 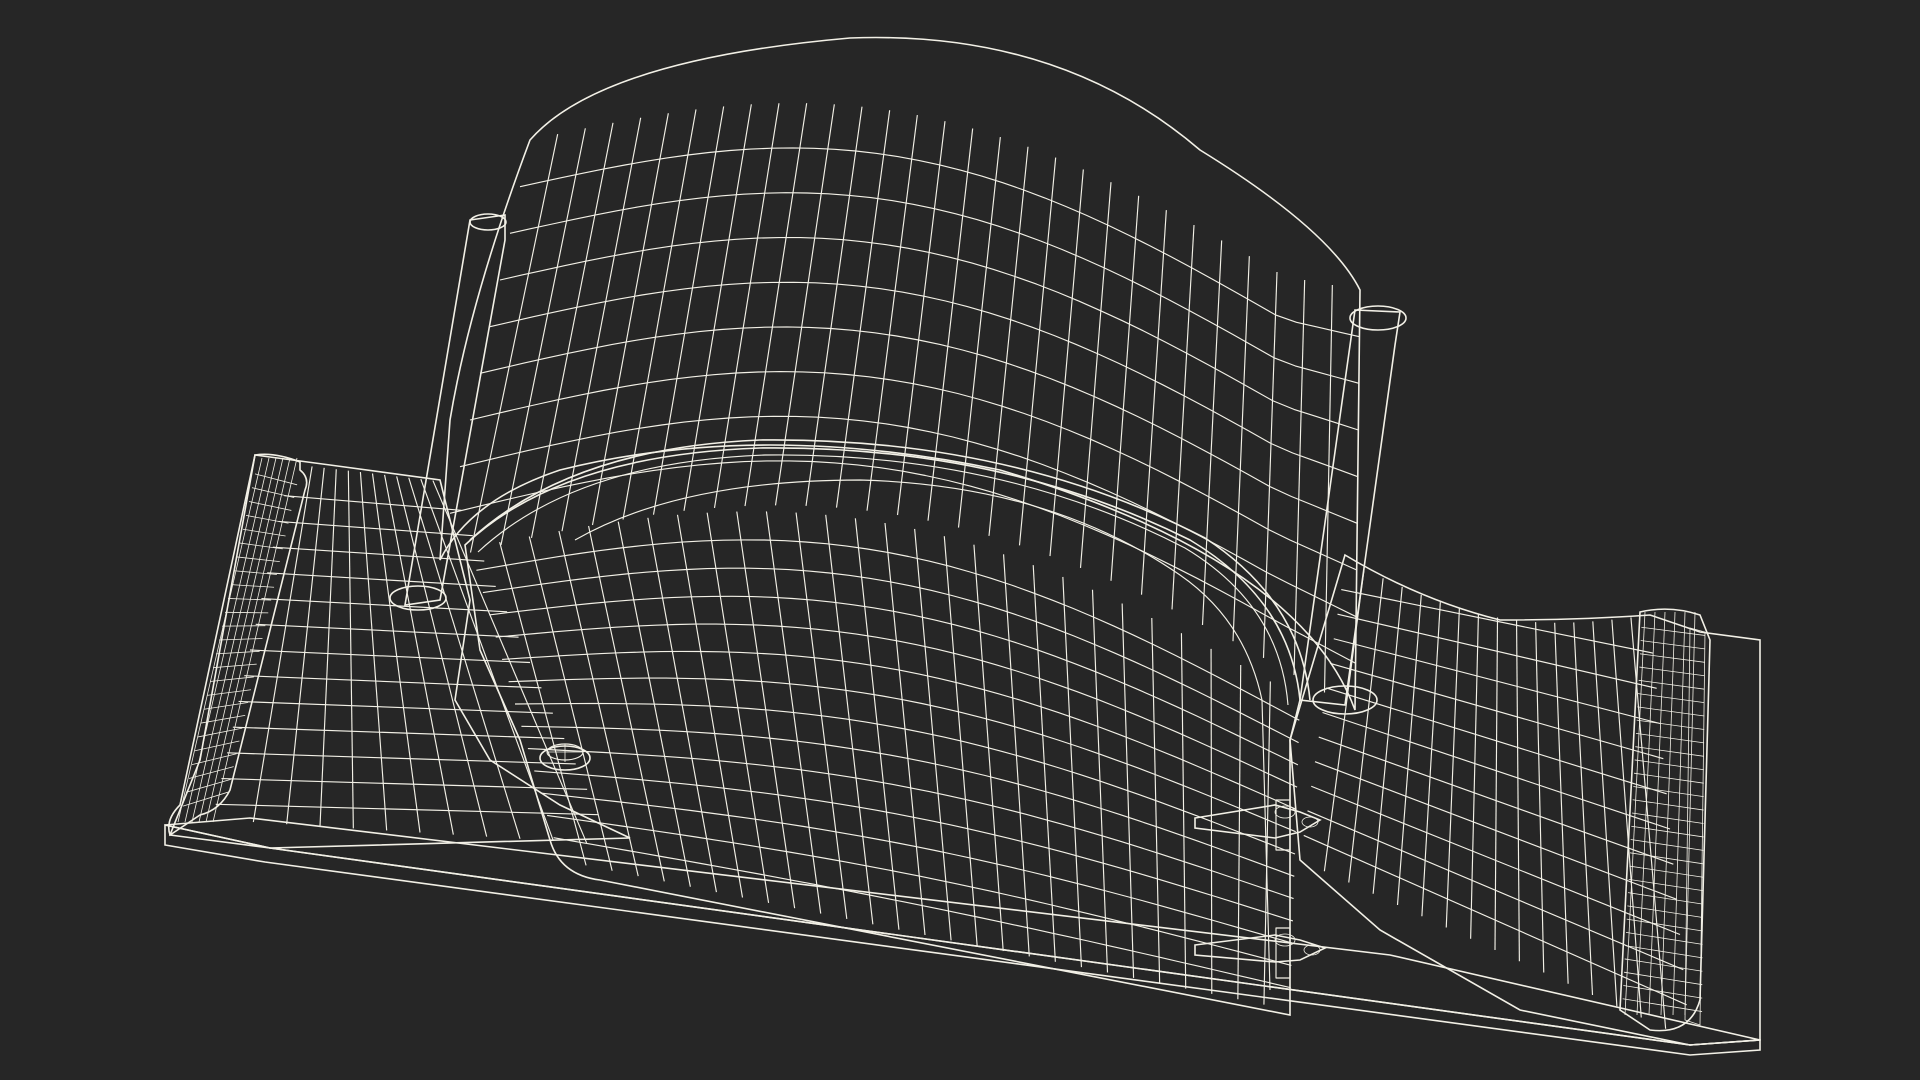 What do you see at coordinates (1261, 889) in the screenshot?
I see `hinges` at bounding box center [1261, 889].